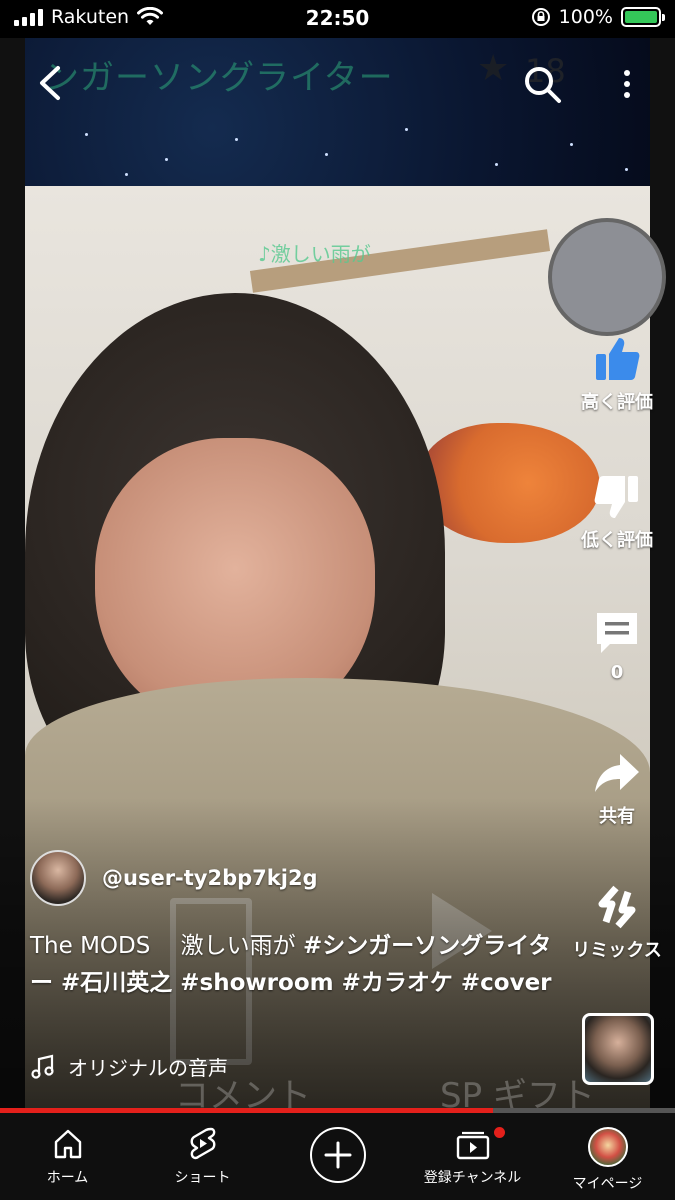 The image size is (675, 1200). What do you see at coordinates (617, 816) in the screenshot?
I see `share-label: 共有` at bounding box center [617, 816].